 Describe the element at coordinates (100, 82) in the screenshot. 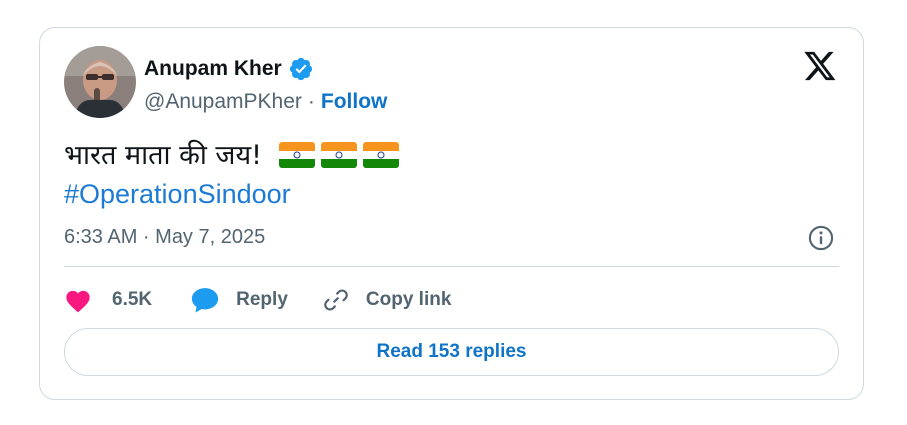

I see `avatar` at that location.